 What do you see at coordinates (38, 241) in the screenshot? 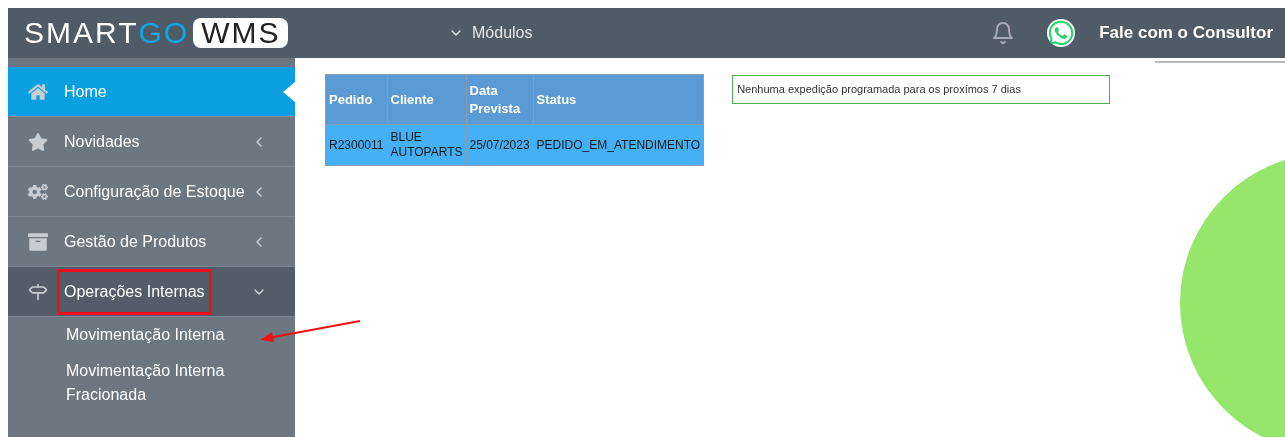
I see `archive-icon` at bounding box center [38, 241].